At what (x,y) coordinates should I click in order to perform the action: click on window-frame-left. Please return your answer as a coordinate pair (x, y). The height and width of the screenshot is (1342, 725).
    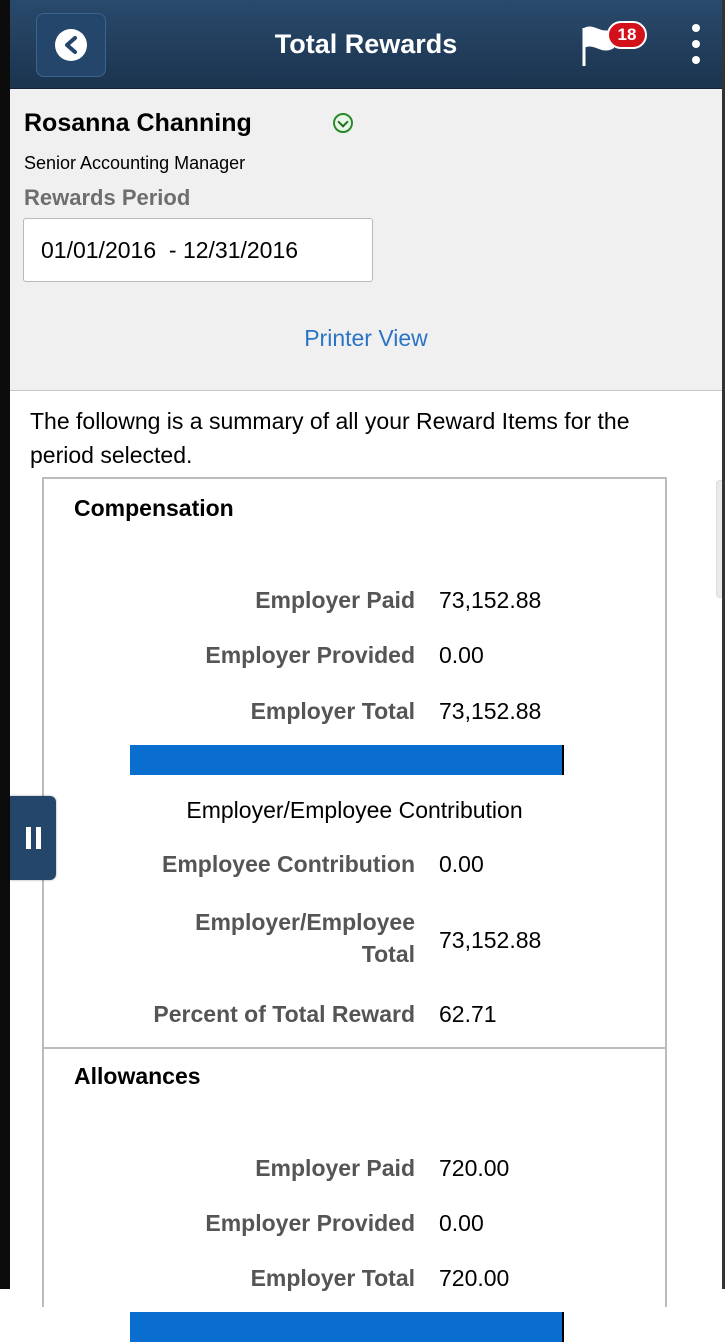
    Looking at the image, I should click on (5, 644).